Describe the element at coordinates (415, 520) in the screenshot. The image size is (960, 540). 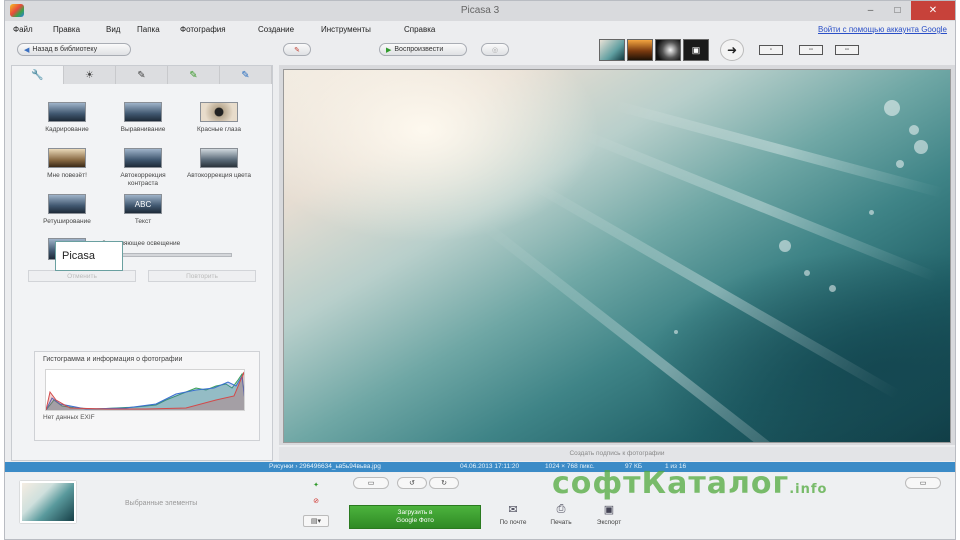
I see `share-line2: Google Фото` at that location.